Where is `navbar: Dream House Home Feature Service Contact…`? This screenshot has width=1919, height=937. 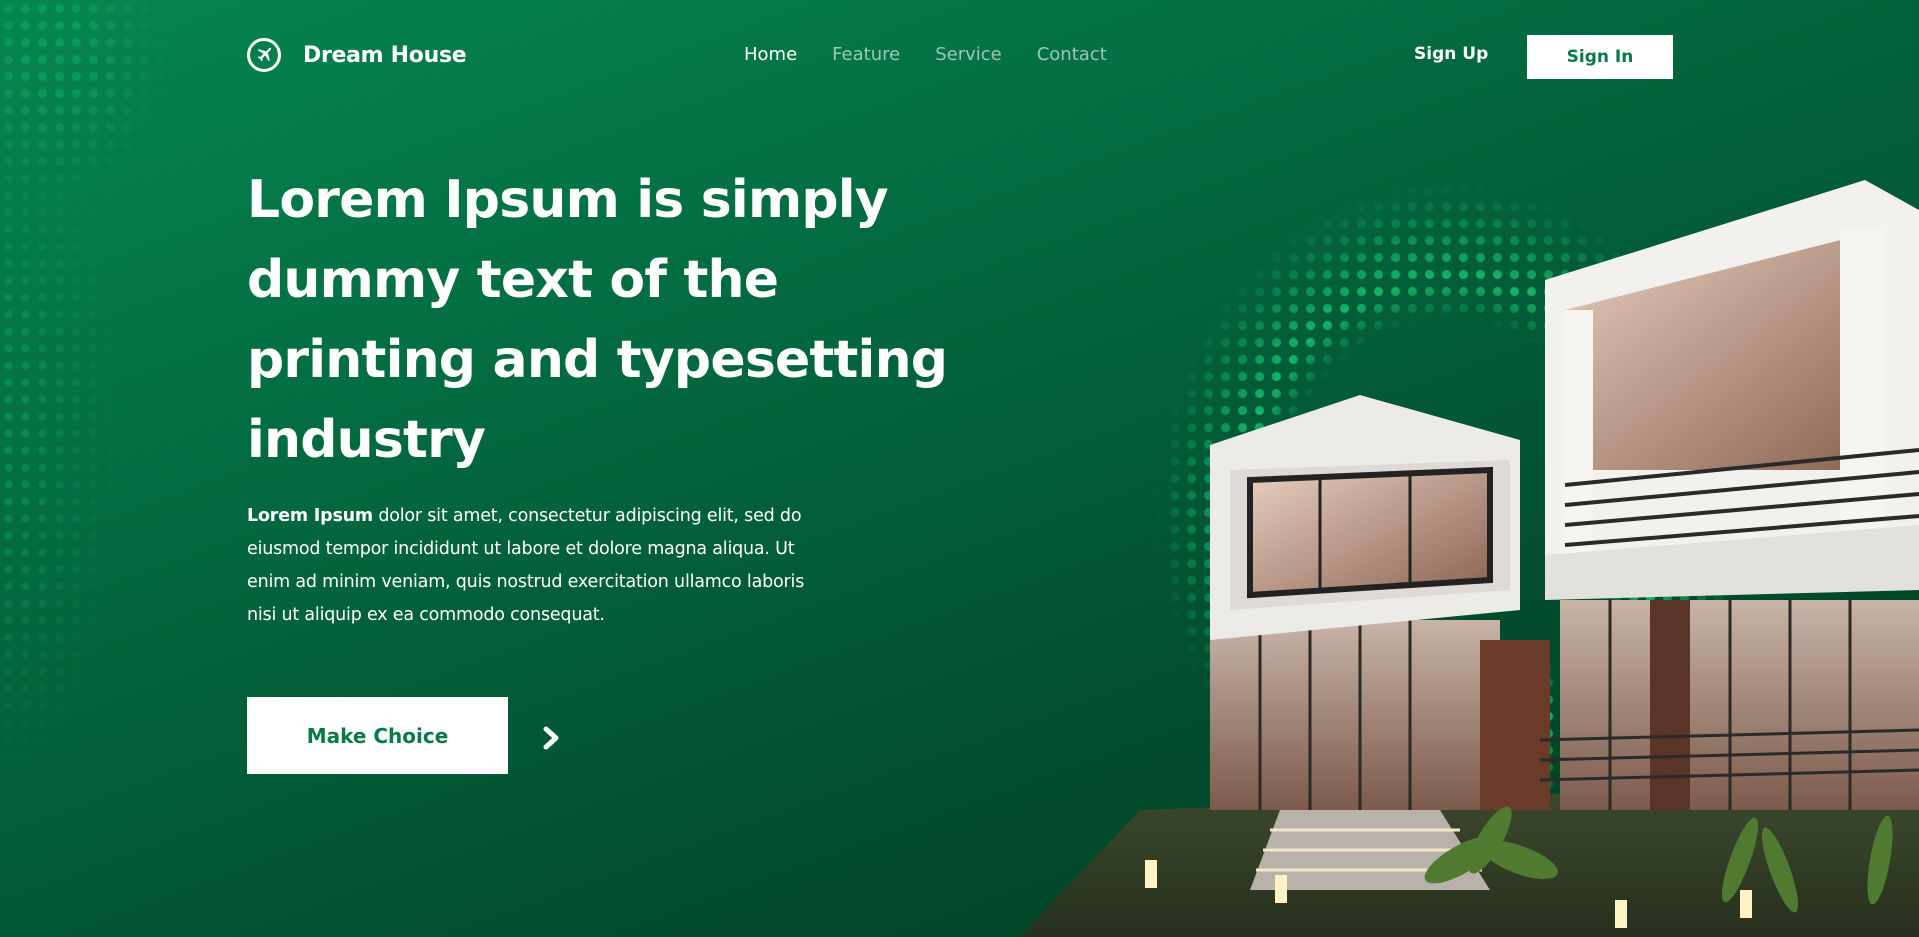 navbar: Dream House Home Feature Service Contact… is located at coordinates (959, 55).